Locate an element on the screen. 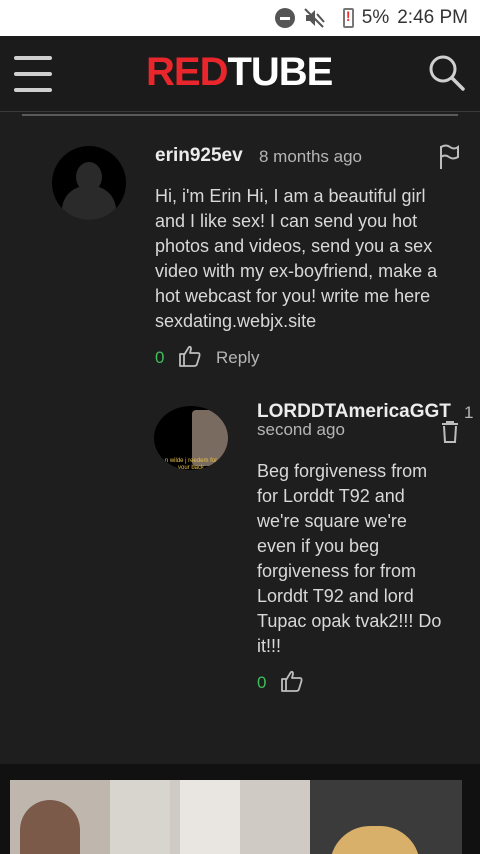 The width and height of the screenshot is (480, 854). status-bar: 5% 2:46 PM is located at coordinates (240, 18).